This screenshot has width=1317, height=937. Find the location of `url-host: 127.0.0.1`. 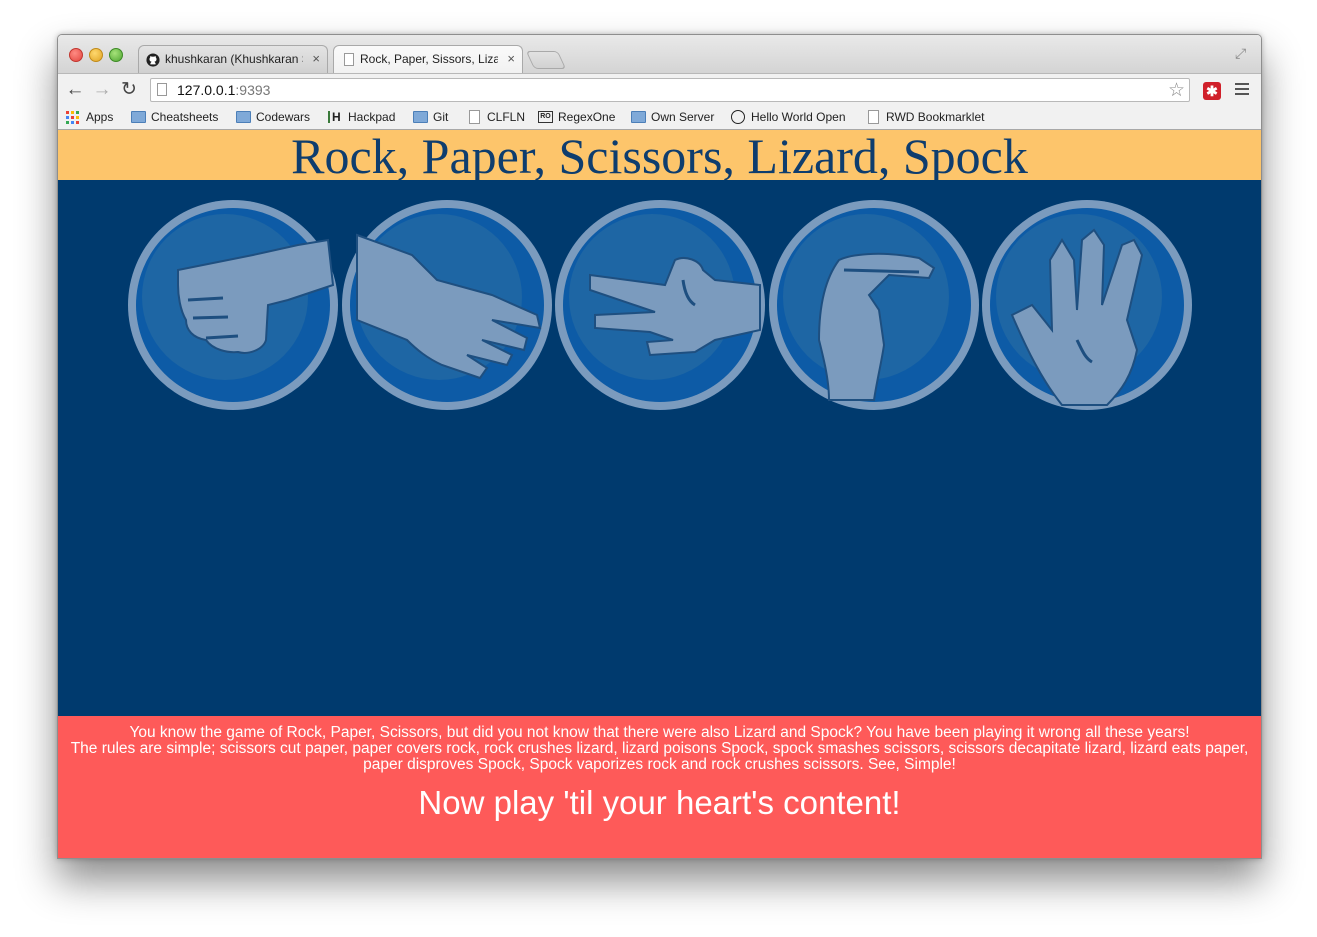

url-host: 127.0.0.1 is located at coordinates (206, 90).